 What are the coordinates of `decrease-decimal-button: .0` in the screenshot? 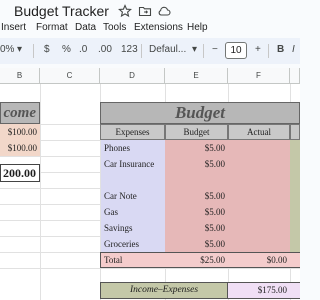 It's located at (83, 49).